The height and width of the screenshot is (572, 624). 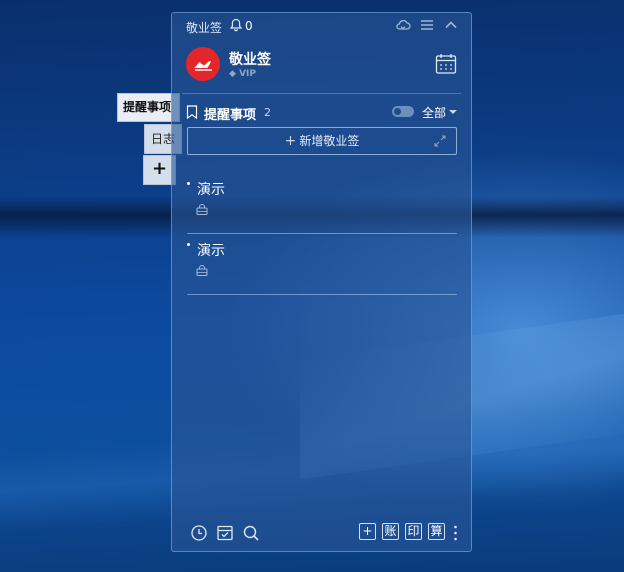 I want to click on panel-topbar: 敬业签 0, so click(x=321, y=26).